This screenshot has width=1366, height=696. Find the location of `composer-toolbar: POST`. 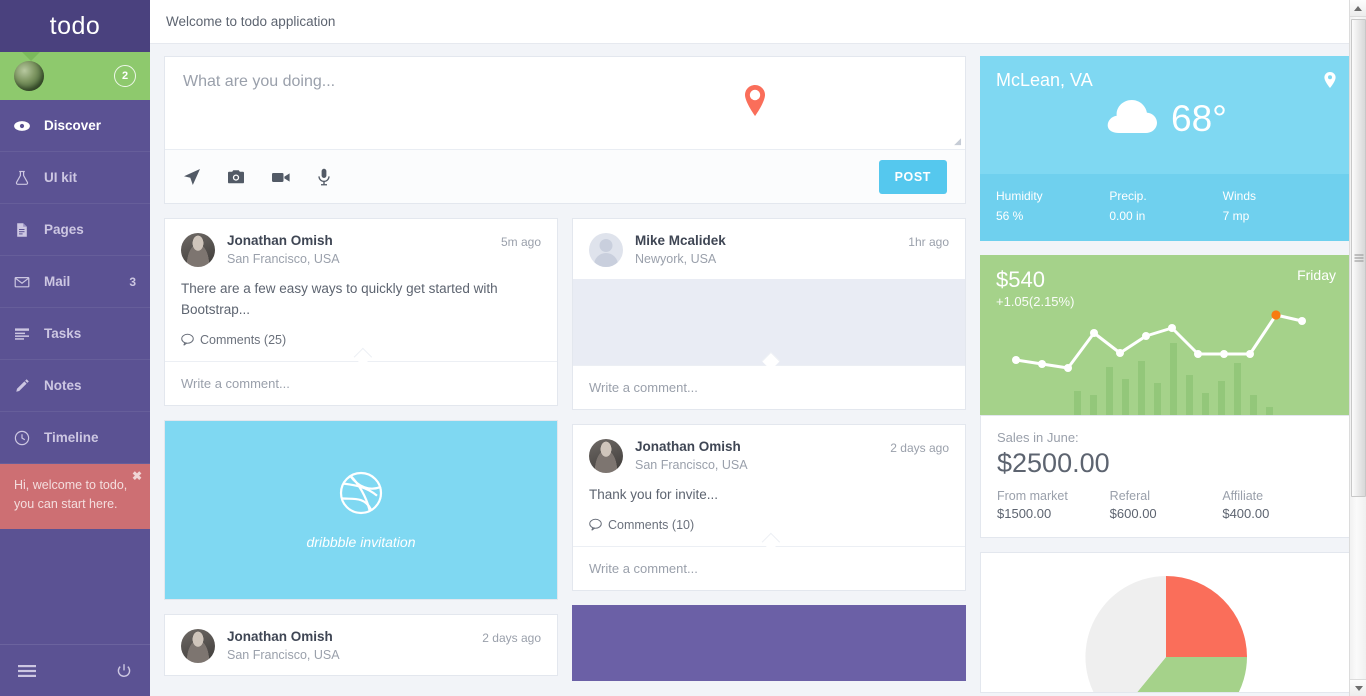

composer-toolbar: POST is located at coordinates (565, 176).